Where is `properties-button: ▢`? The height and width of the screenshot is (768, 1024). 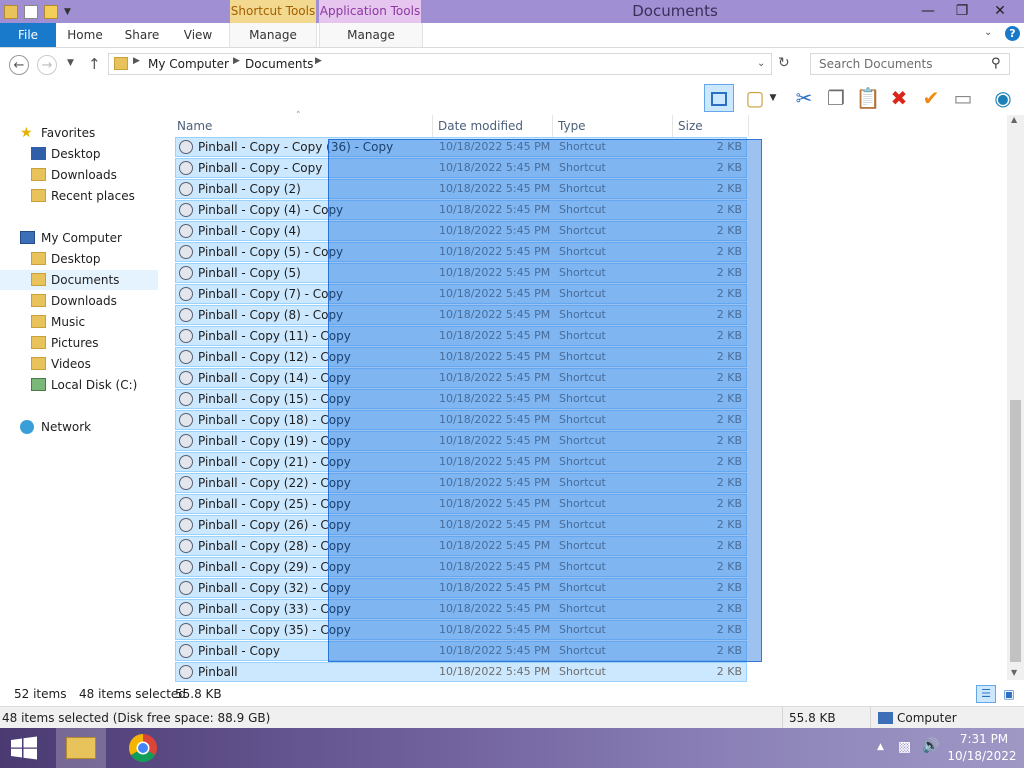 properties-button: ▢ is located at coordinates (755, 98).